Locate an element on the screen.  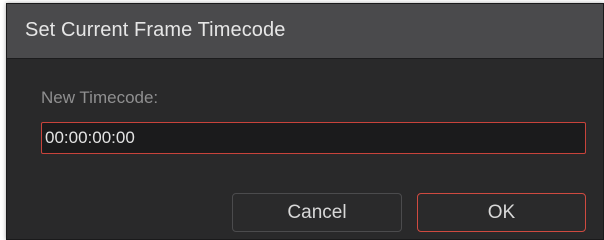
ok-button: OK is located at coordinates (501, 212).